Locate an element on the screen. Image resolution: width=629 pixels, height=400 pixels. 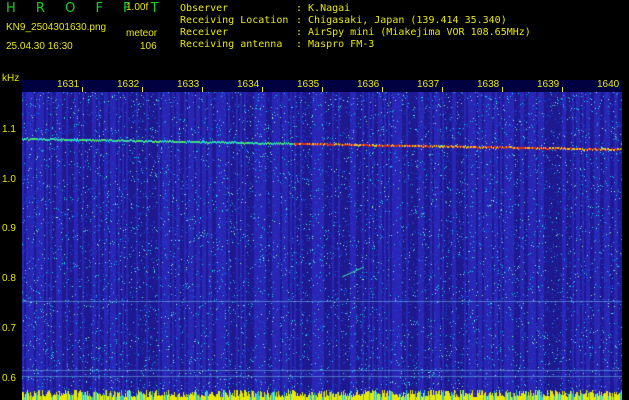
antenna-label: Receiving antenna is located at coordinates (231, 44).